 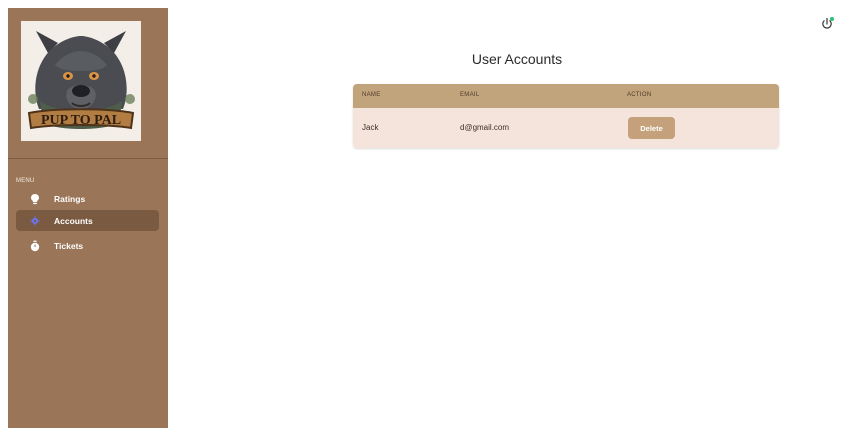 What do you see at coordinates (35, 199) in the screenshot?
I see `lightbulb-icon` at bounding box center [35, 199].